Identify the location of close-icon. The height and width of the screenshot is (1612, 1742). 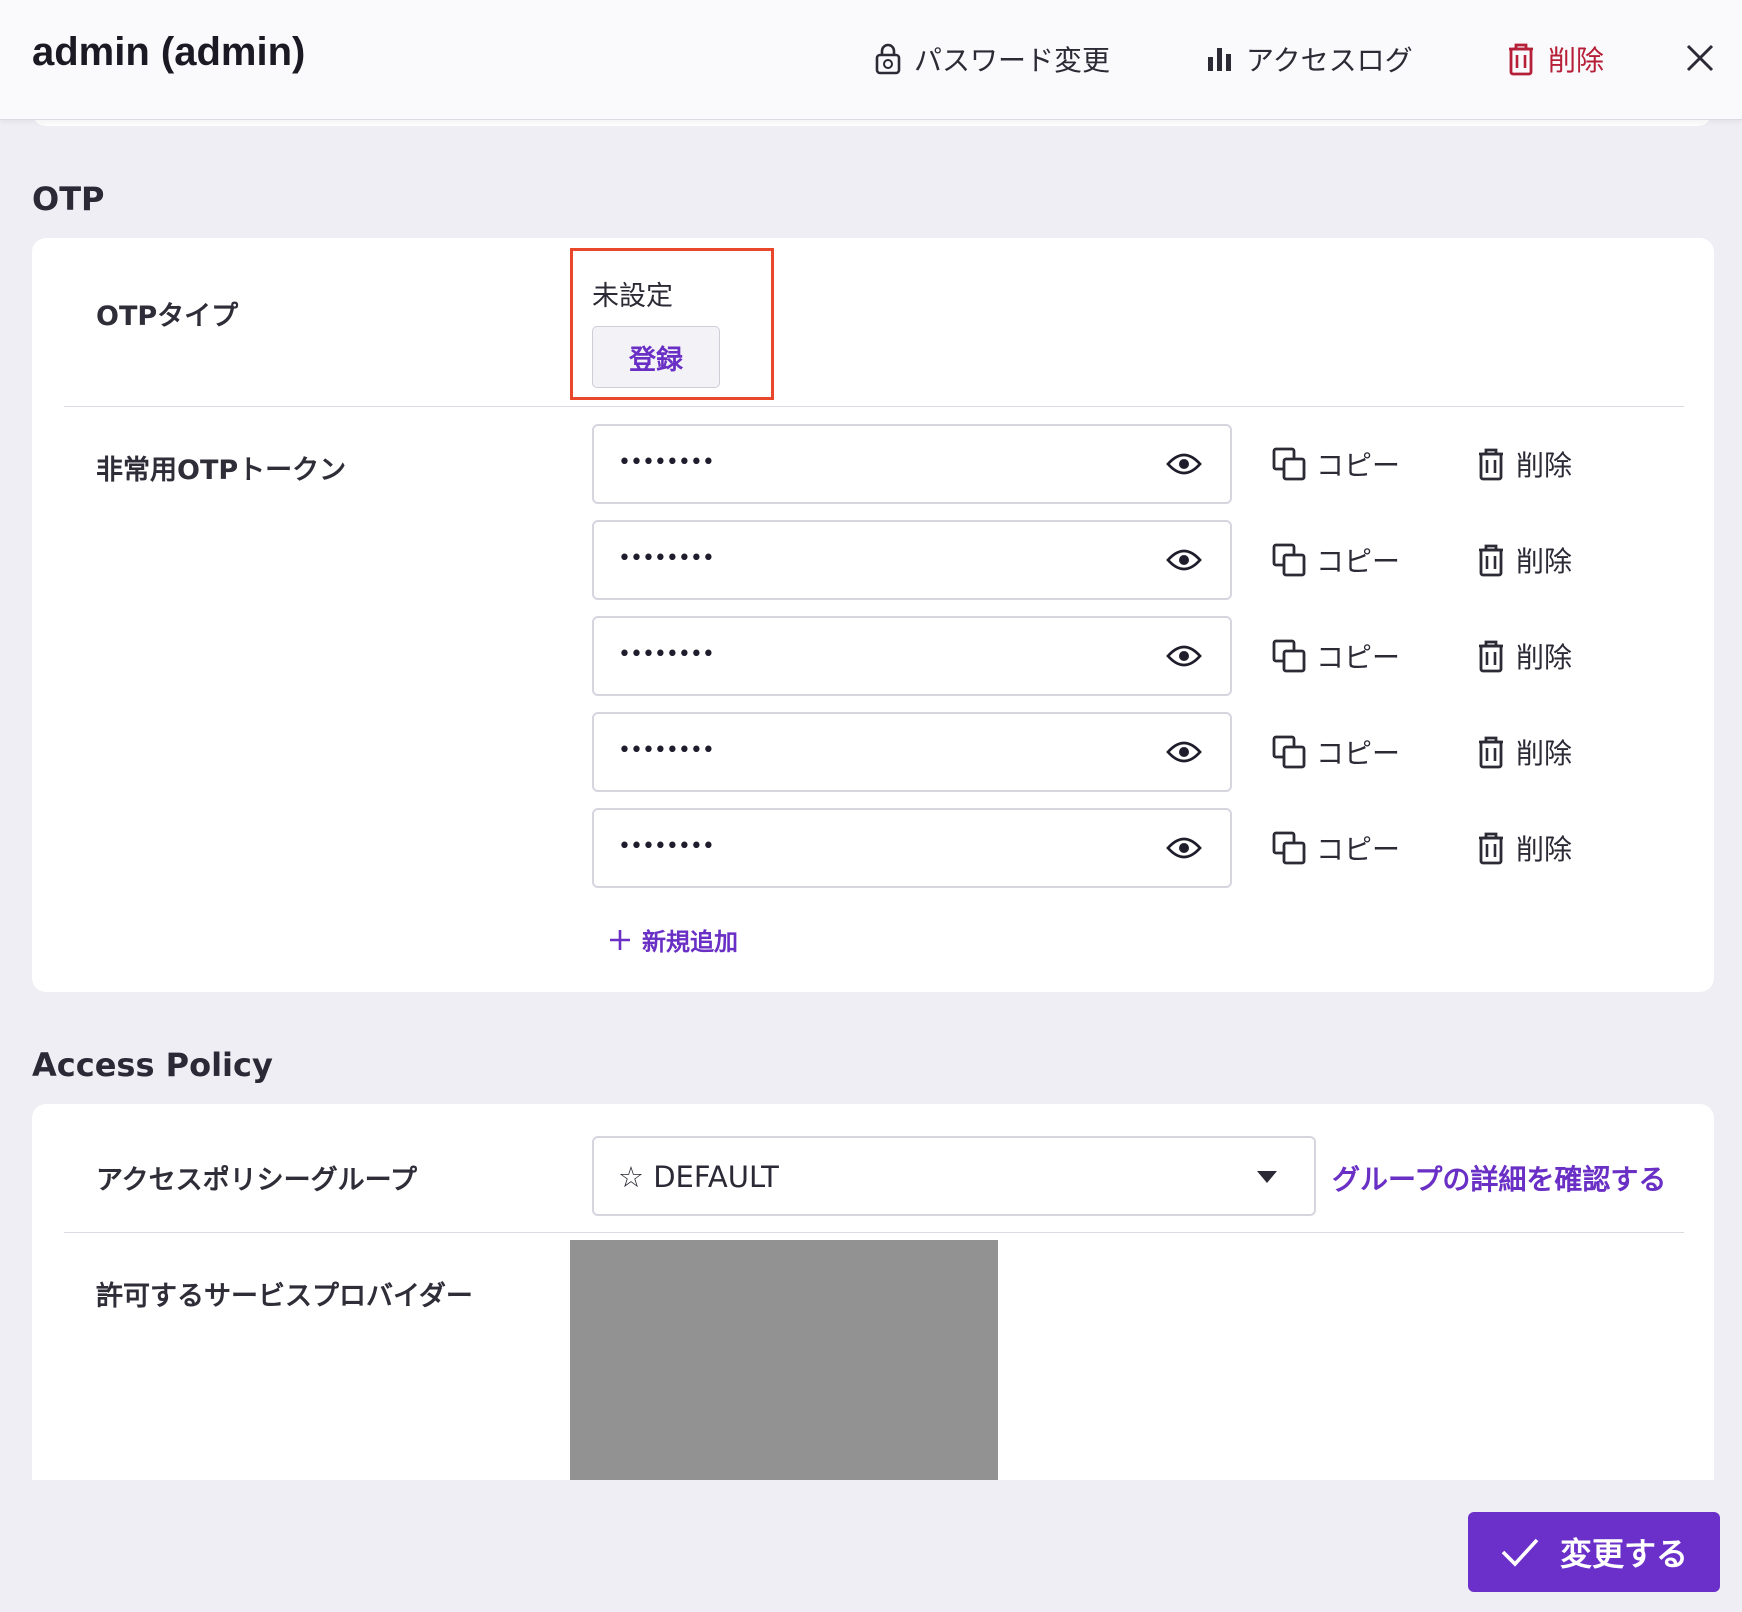
(1700, 58).